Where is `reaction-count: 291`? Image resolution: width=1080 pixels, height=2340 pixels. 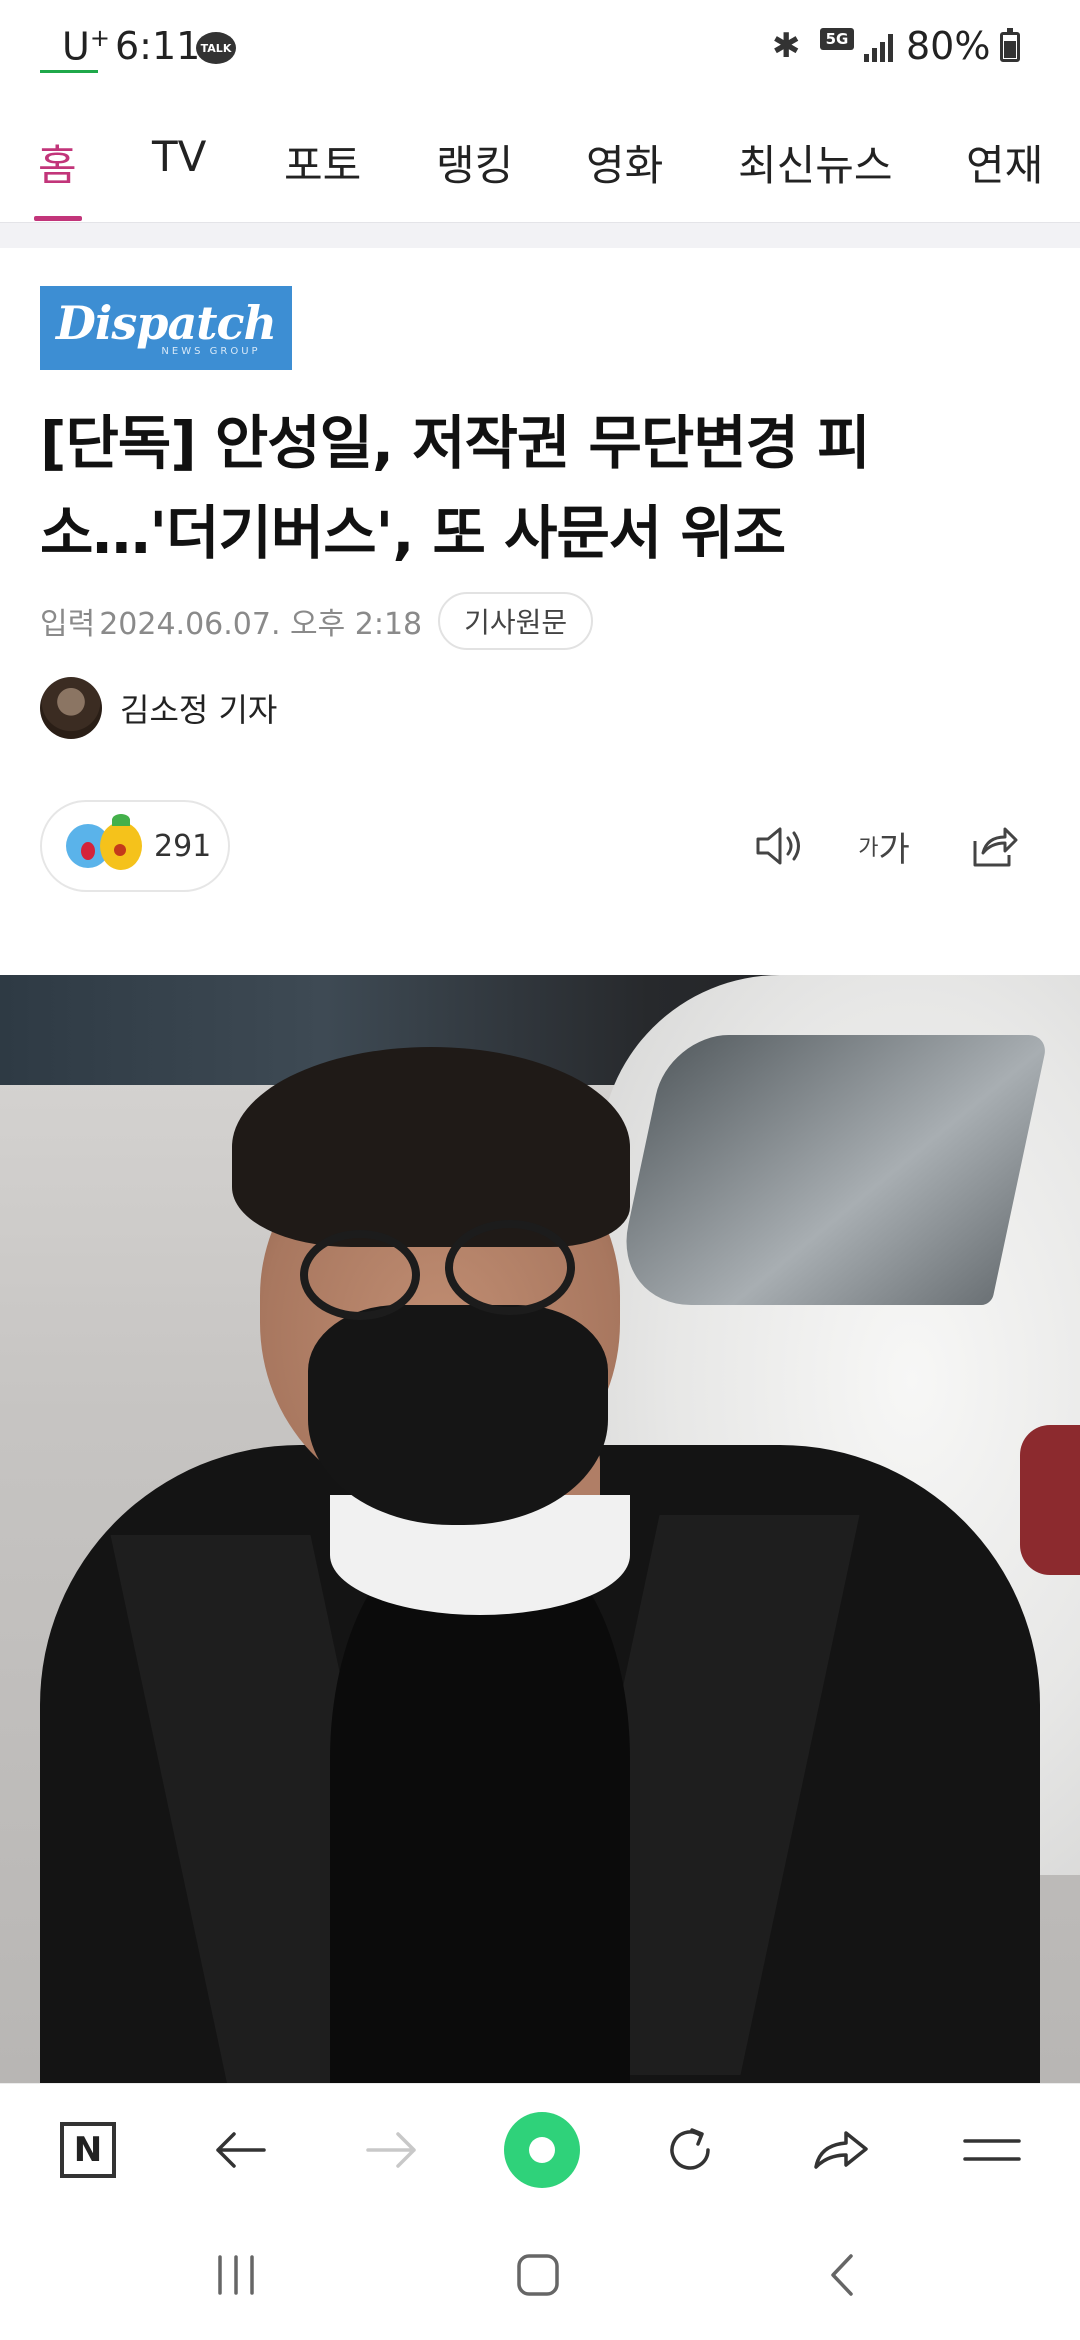
reaction-count: 291 is located at coordinates (183, 846).